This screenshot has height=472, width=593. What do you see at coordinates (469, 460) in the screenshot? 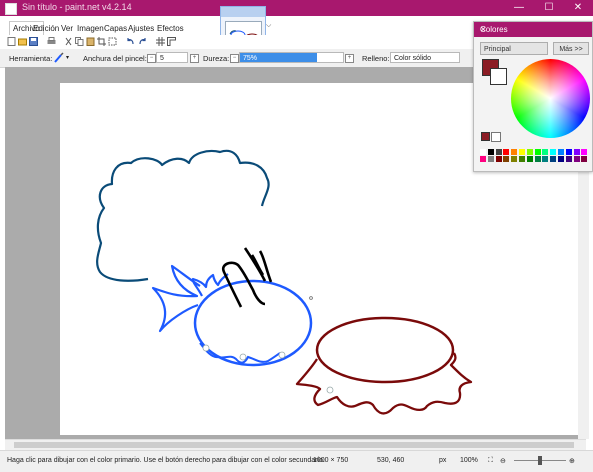
I see `zoom-level: 100%` at bounding box center [469, 460].